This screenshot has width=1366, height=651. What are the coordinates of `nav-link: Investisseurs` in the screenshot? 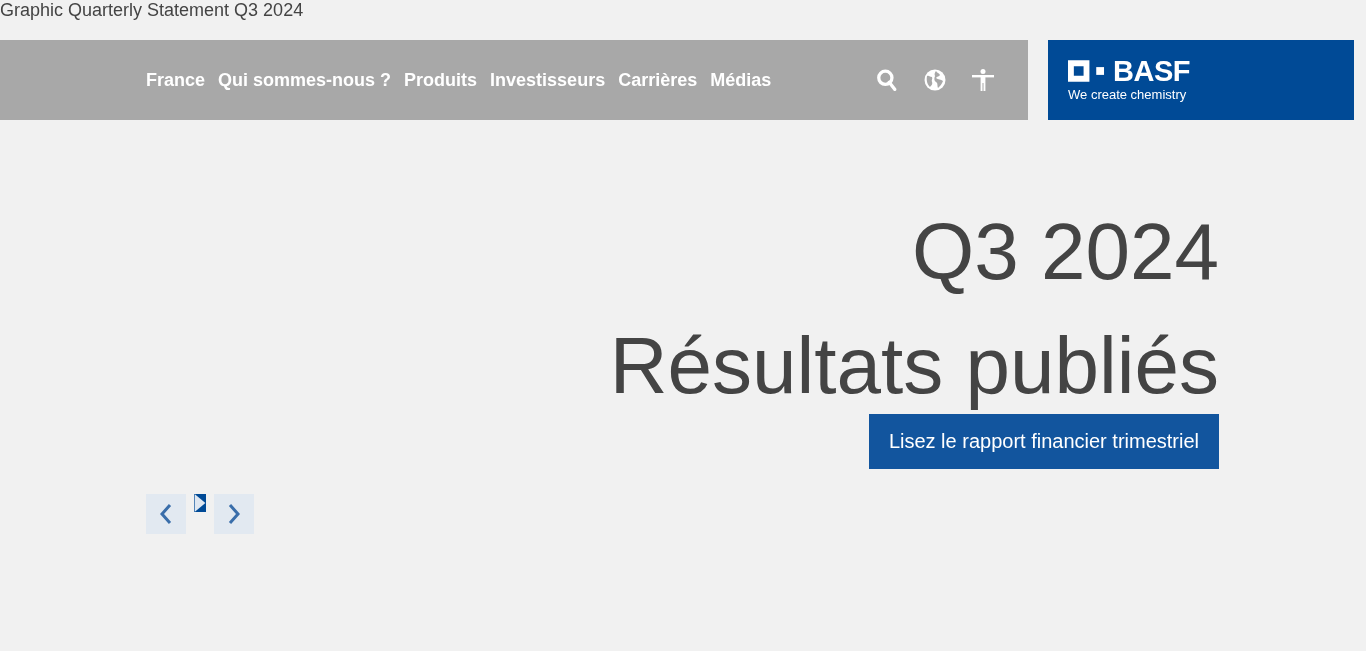 It's located at (548, 80).